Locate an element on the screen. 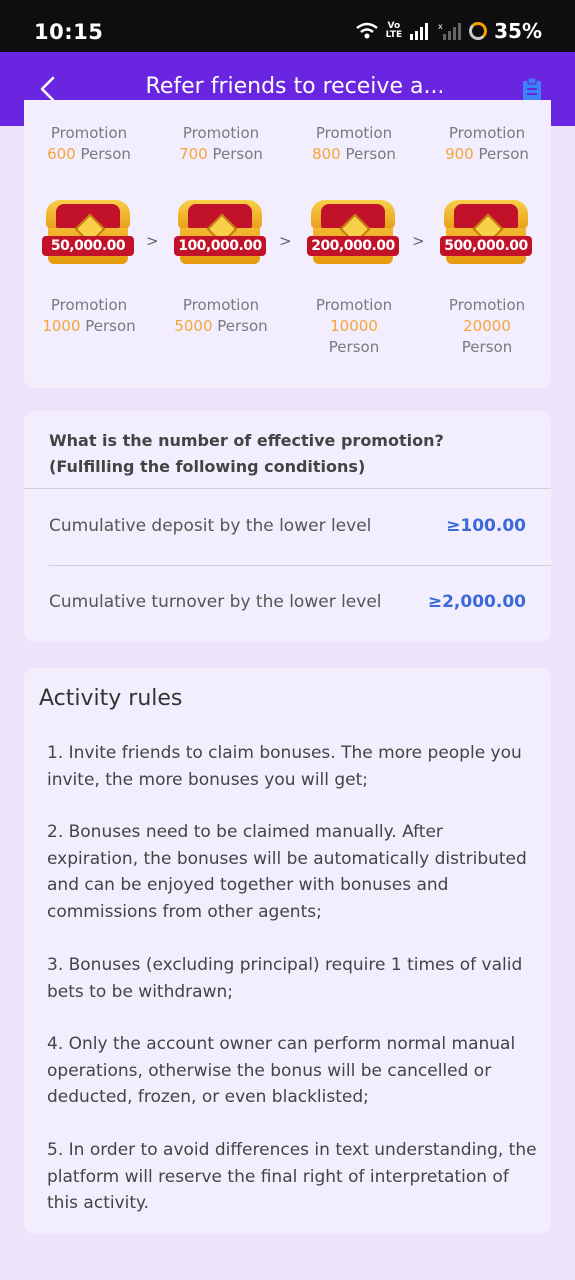 Image resolution: width=575 pixels, height=1280 pixels. rules-title: Activity rules is located at coordinates (111, 698).